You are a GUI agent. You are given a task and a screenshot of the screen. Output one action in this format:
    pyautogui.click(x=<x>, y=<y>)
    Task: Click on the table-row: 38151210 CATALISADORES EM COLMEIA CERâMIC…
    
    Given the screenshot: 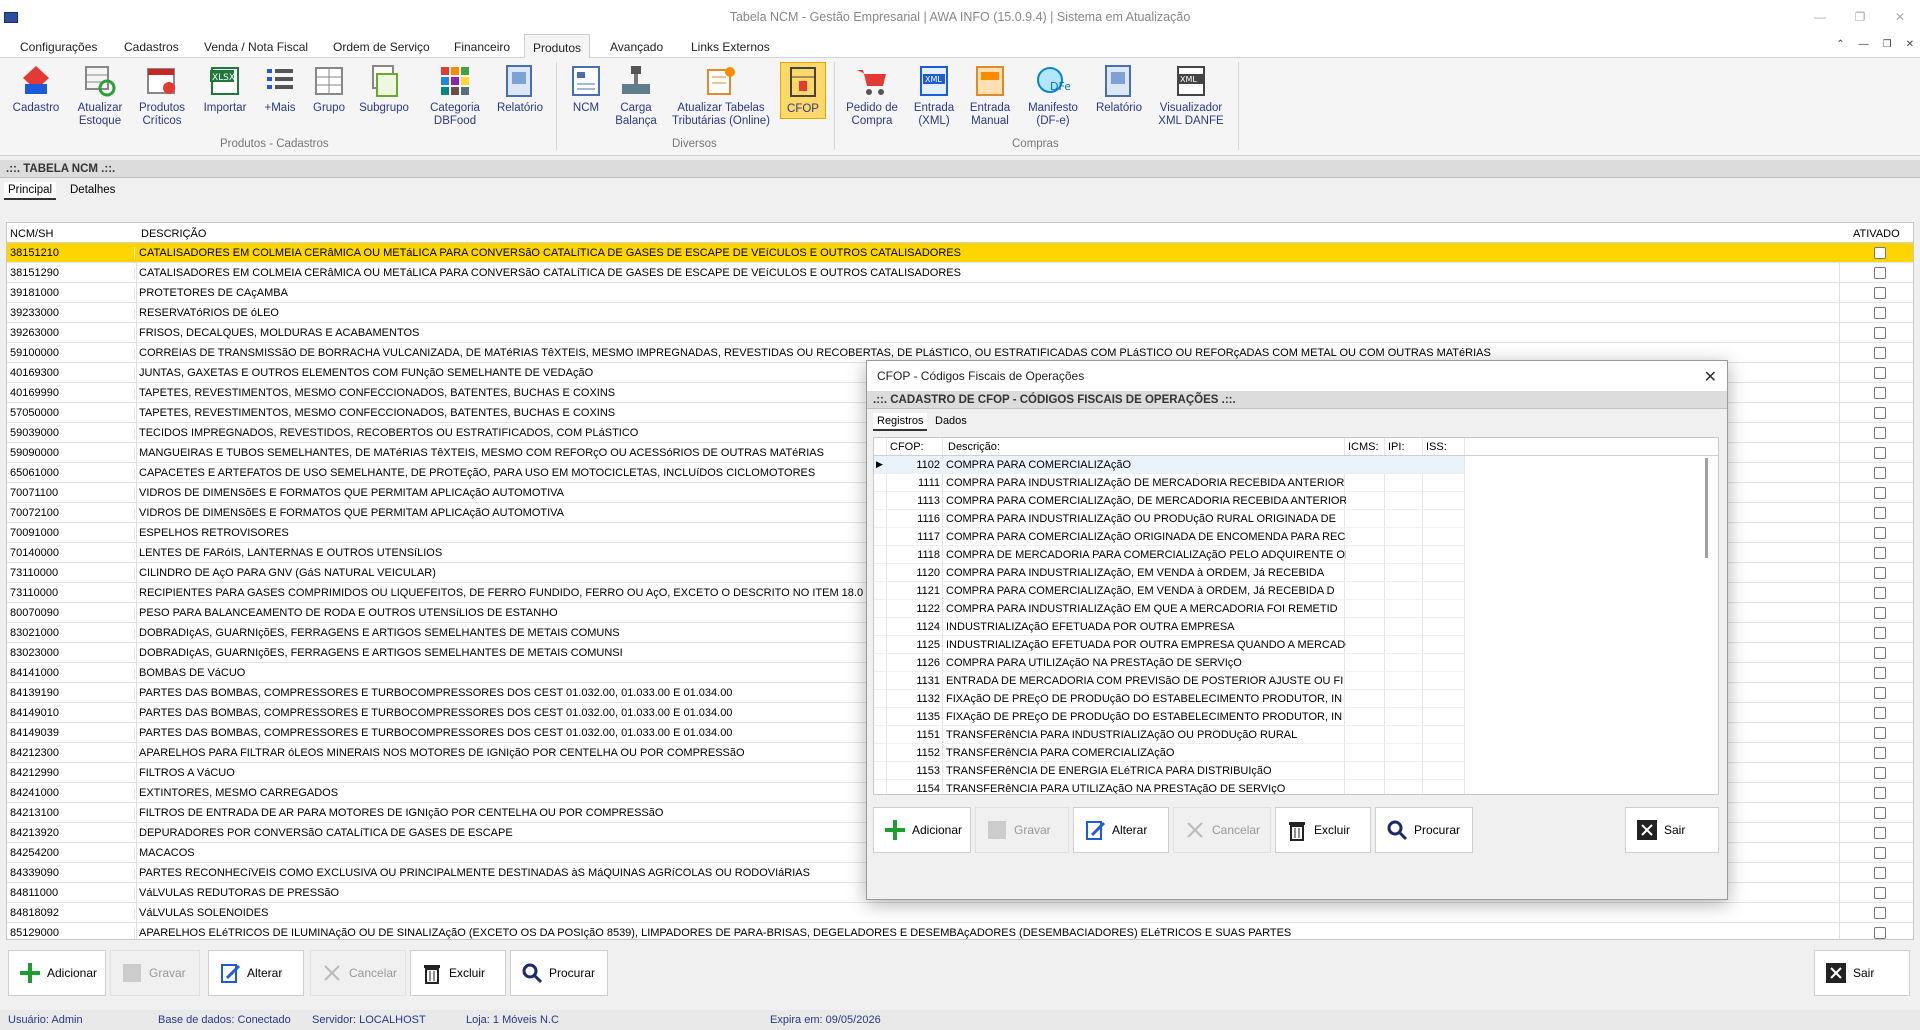 What is the action you would take?
    pyautogui.click(x=960, y=253)
    